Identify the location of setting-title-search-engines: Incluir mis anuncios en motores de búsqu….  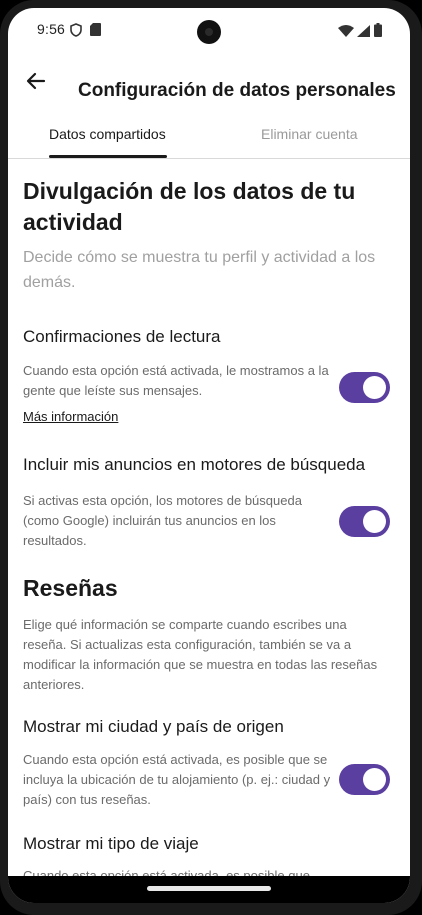
(194, 464).